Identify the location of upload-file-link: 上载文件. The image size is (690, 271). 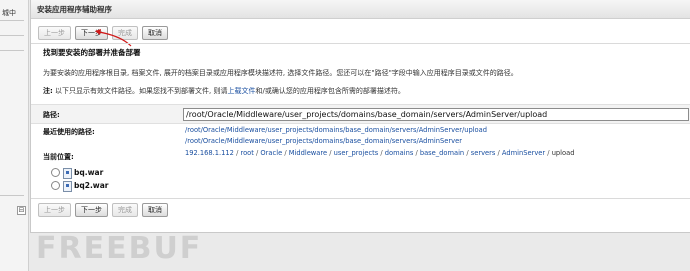
(242, 91).